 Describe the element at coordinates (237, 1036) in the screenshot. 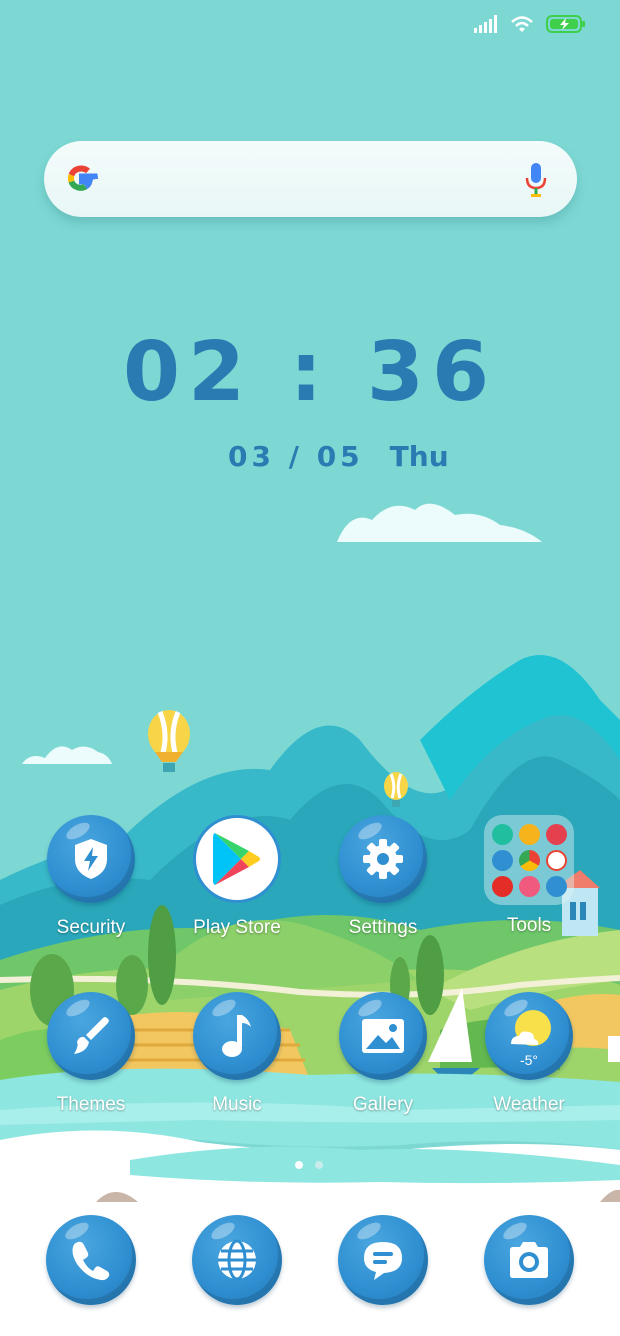

I see `music-note-icon` at that location.